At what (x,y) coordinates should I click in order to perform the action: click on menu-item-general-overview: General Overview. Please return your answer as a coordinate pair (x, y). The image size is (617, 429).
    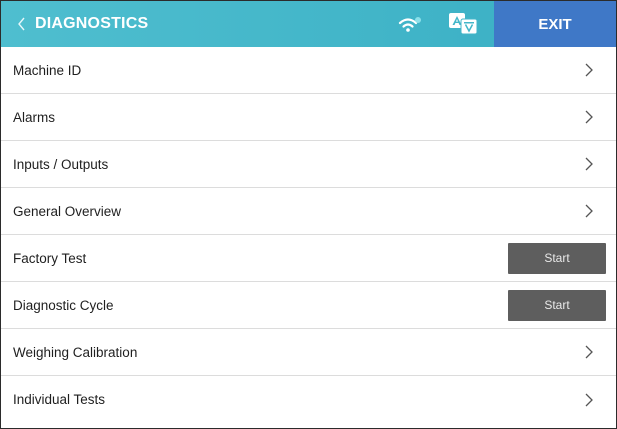
    Looking at the image, I should click on (308, 211).